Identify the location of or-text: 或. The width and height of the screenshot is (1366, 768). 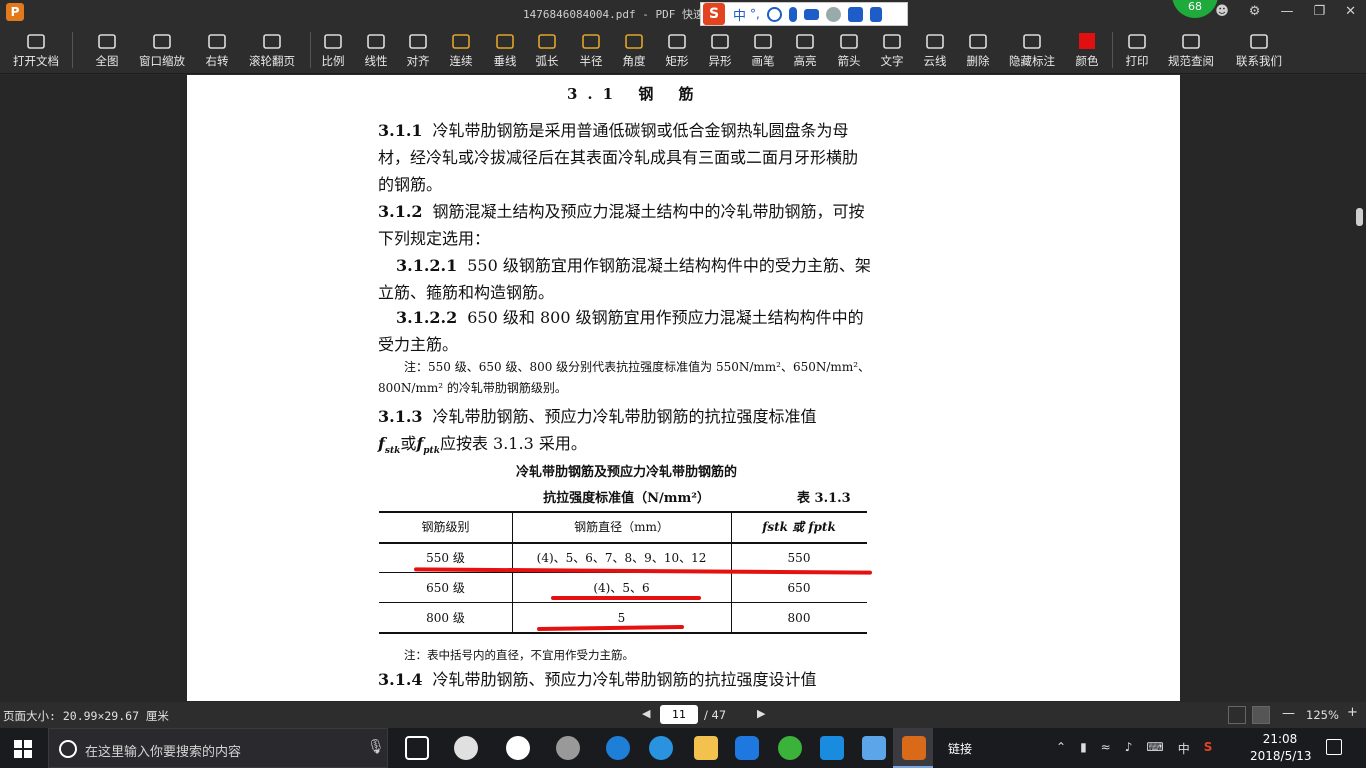
(408, 443).